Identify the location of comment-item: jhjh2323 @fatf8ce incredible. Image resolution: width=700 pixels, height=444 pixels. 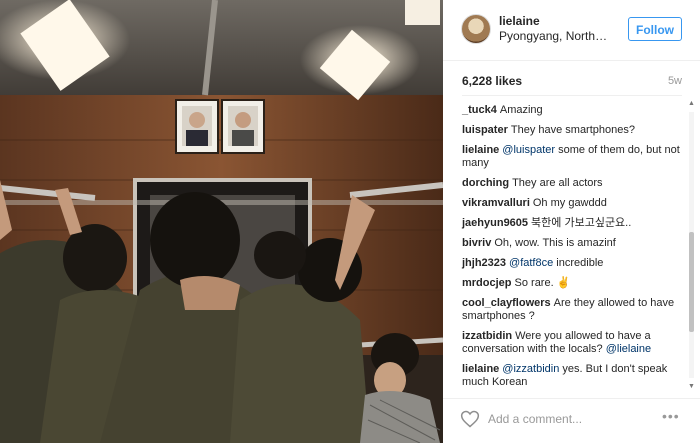
(573, 263).